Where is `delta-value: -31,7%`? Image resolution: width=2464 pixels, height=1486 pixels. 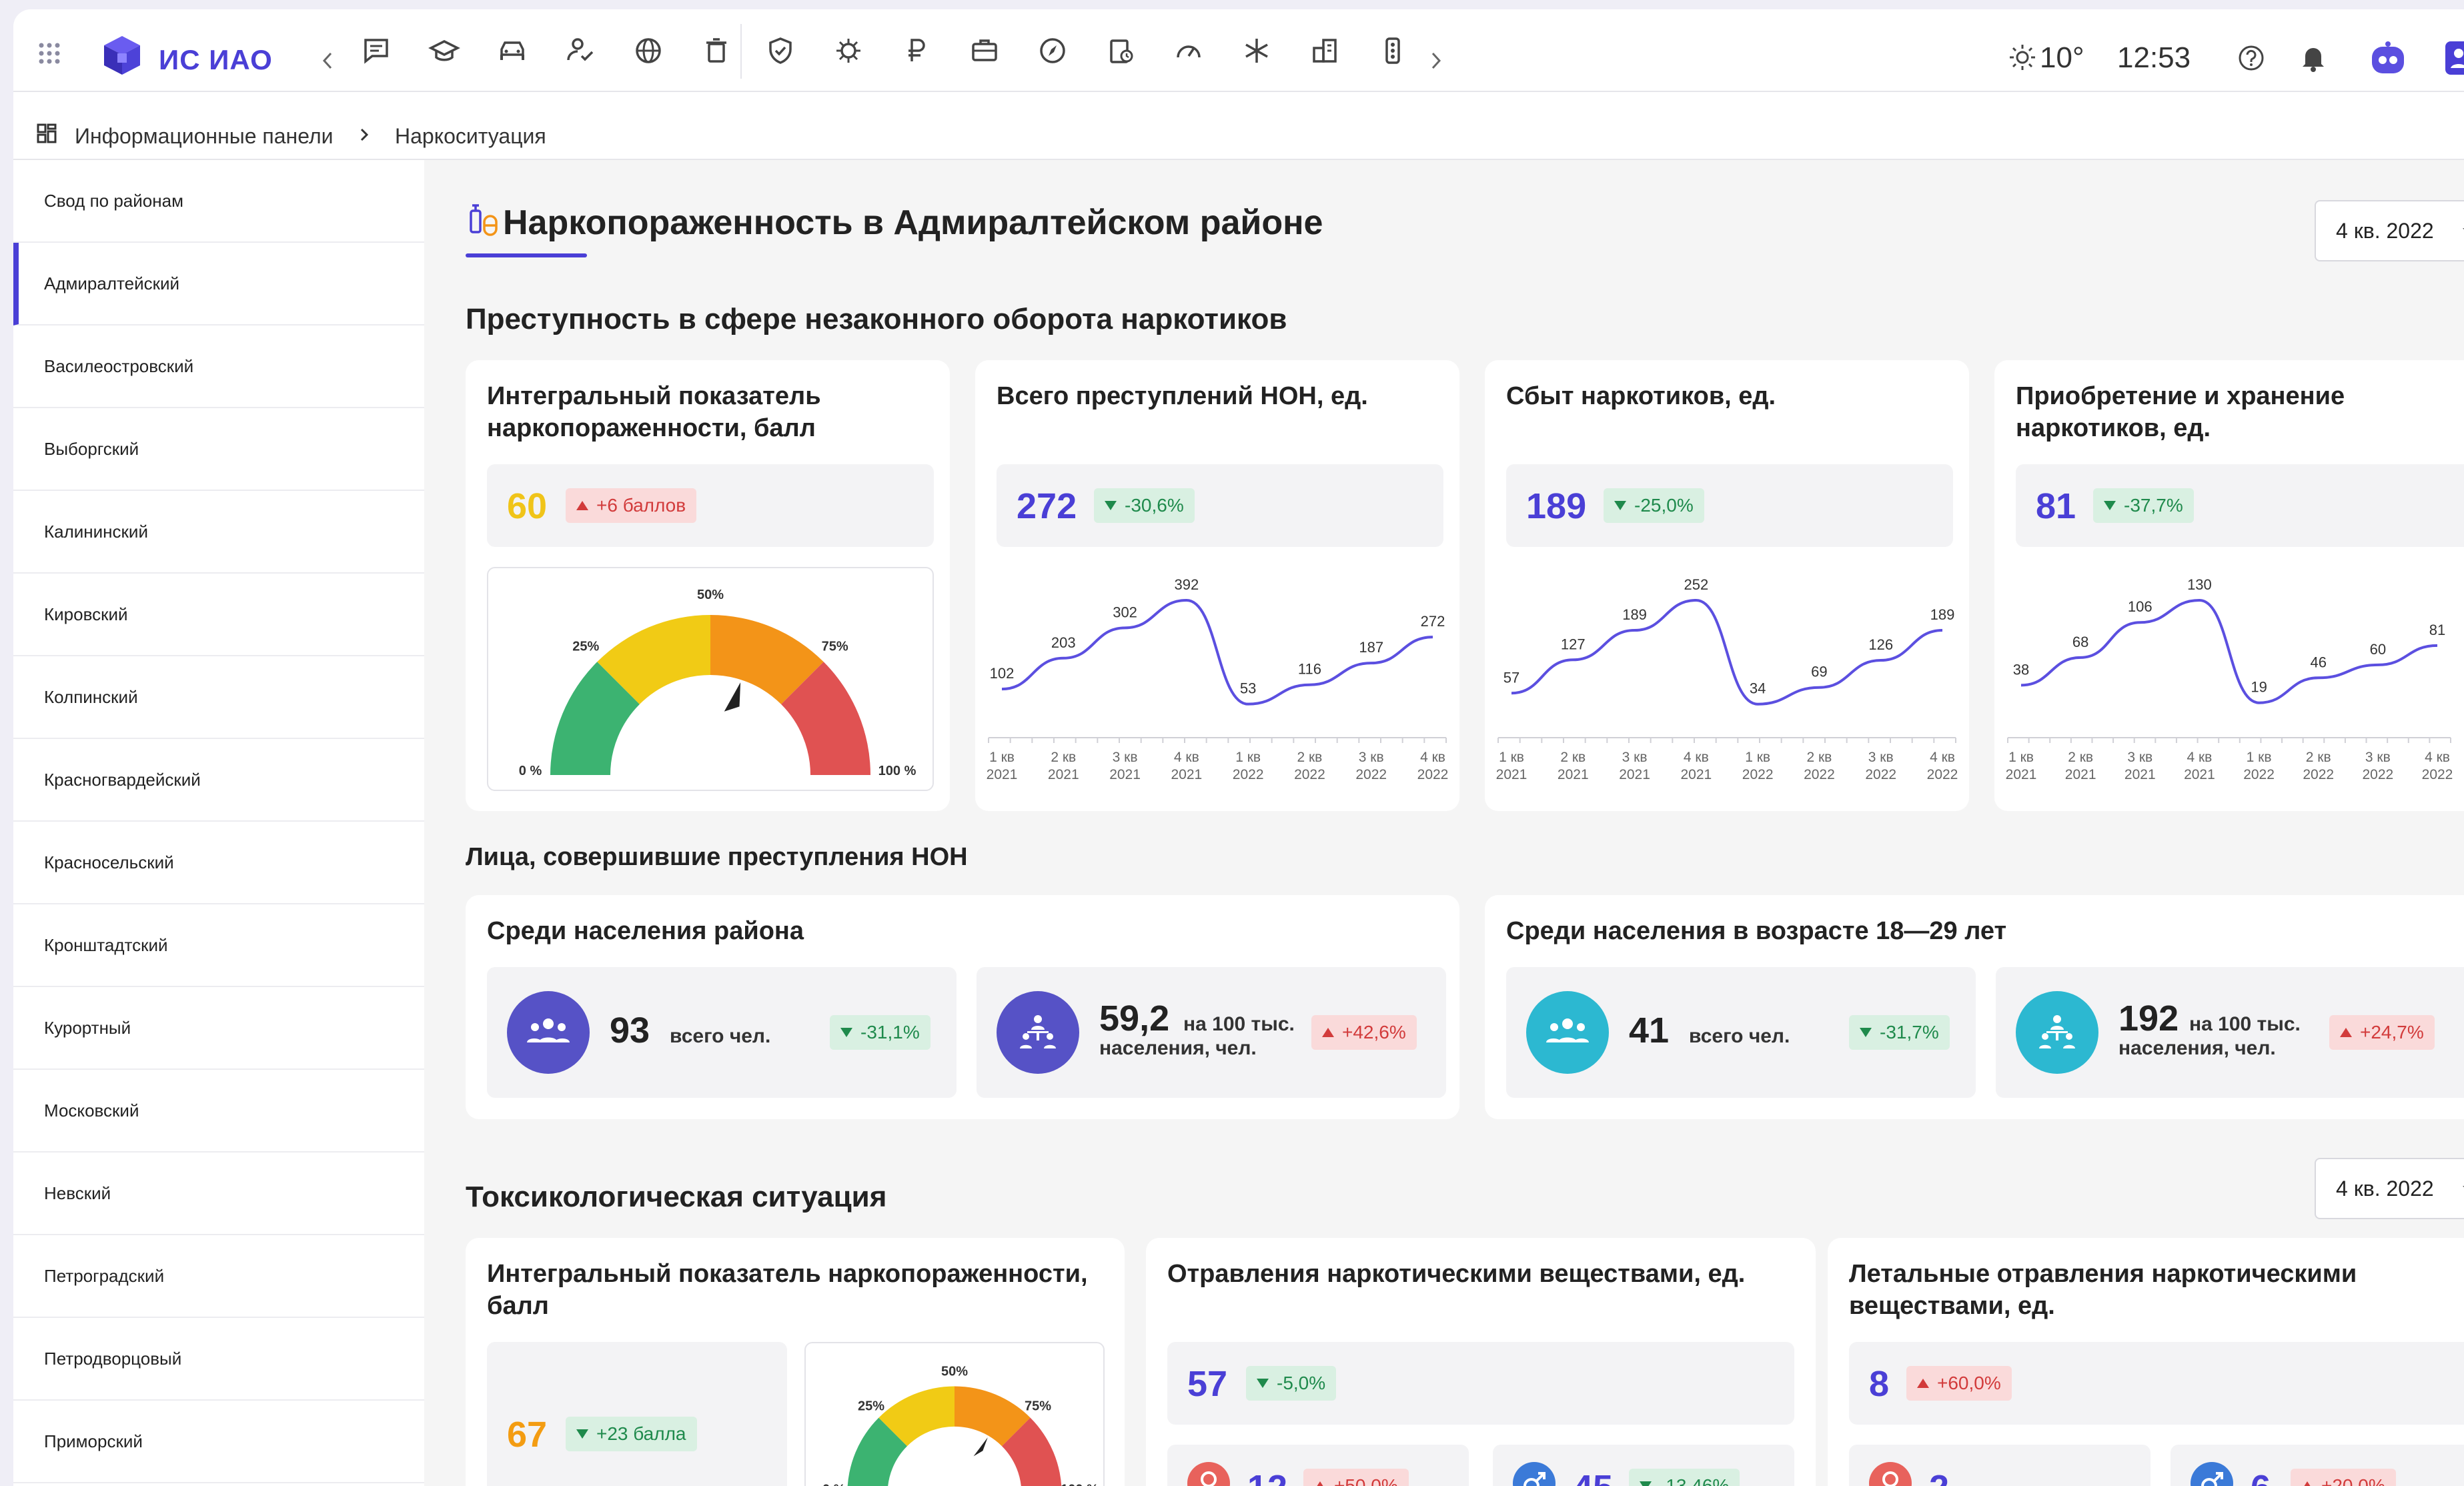
delta-value: -31,7% is located at coordinates (1909, 1032).